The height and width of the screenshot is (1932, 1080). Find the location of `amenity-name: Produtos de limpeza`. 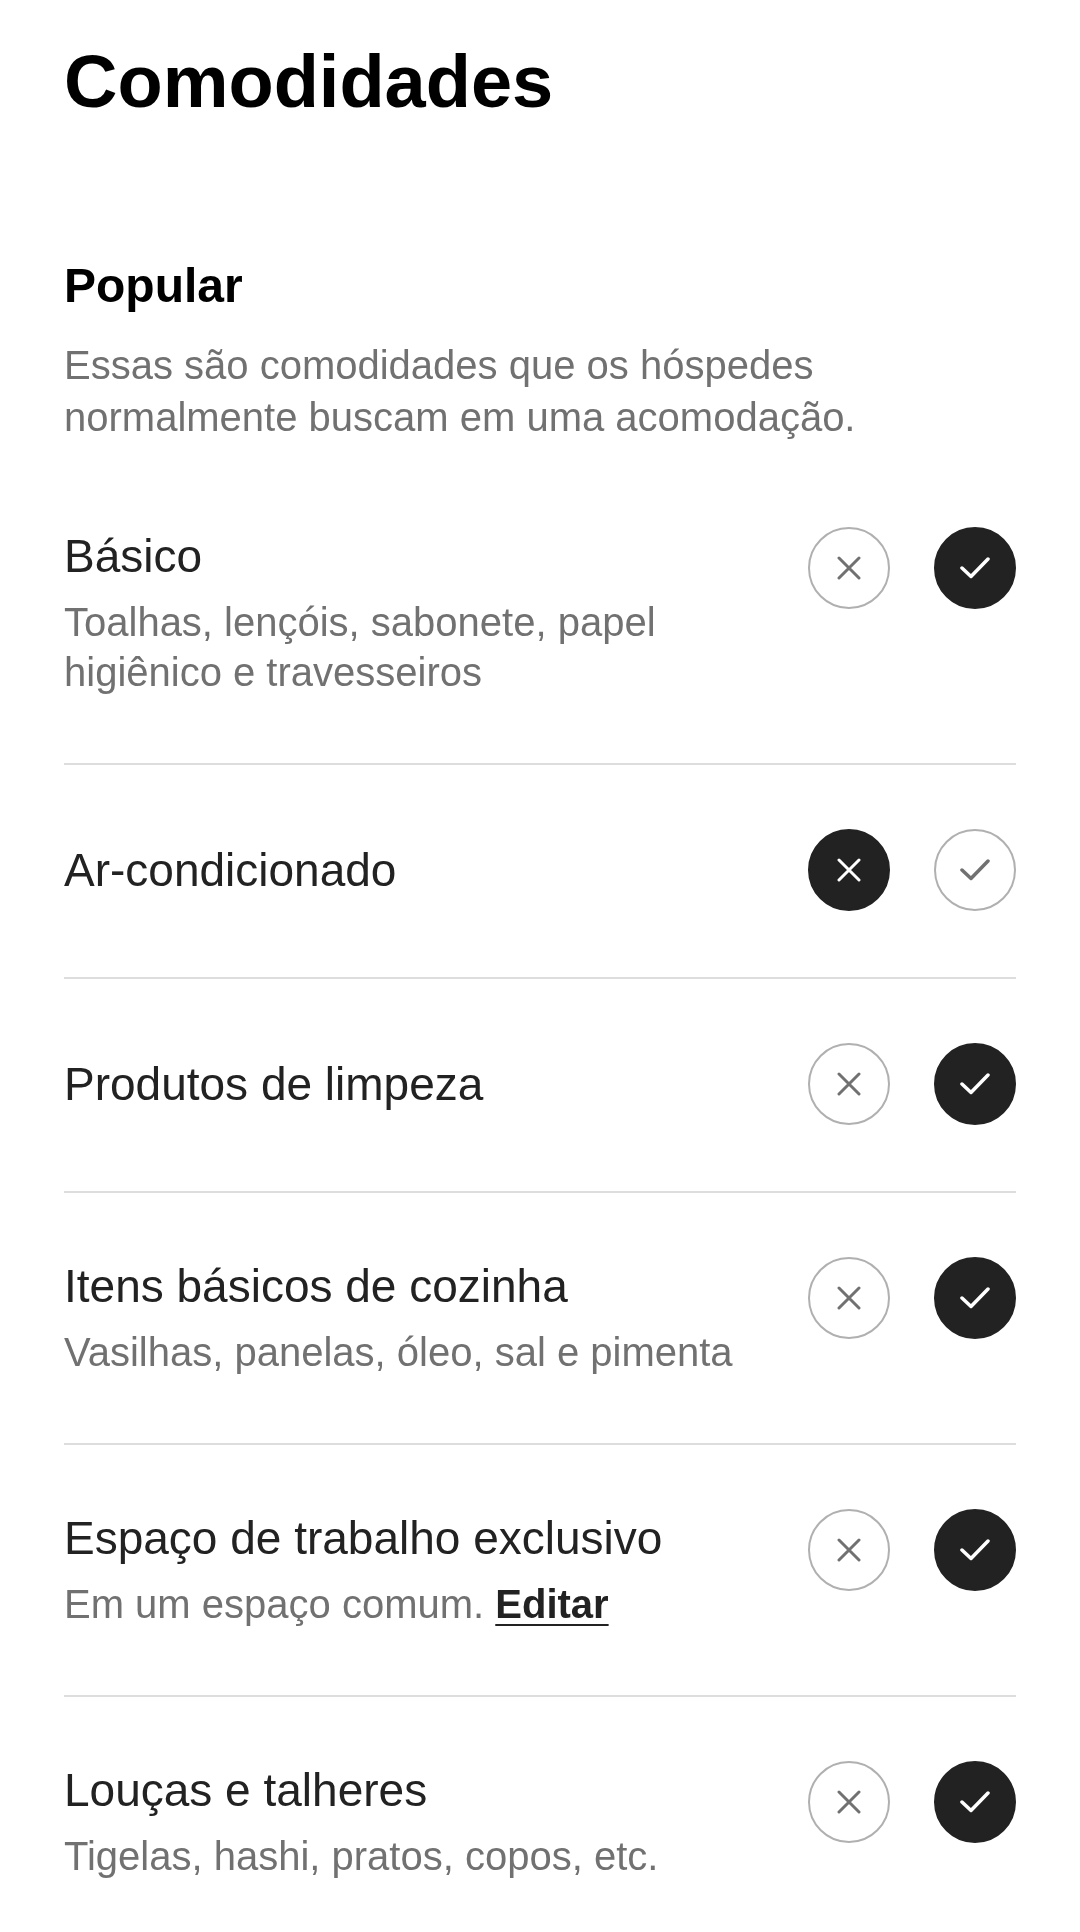

amenity-name: Produtos de limpeza is located at coordinates (274, 1084).